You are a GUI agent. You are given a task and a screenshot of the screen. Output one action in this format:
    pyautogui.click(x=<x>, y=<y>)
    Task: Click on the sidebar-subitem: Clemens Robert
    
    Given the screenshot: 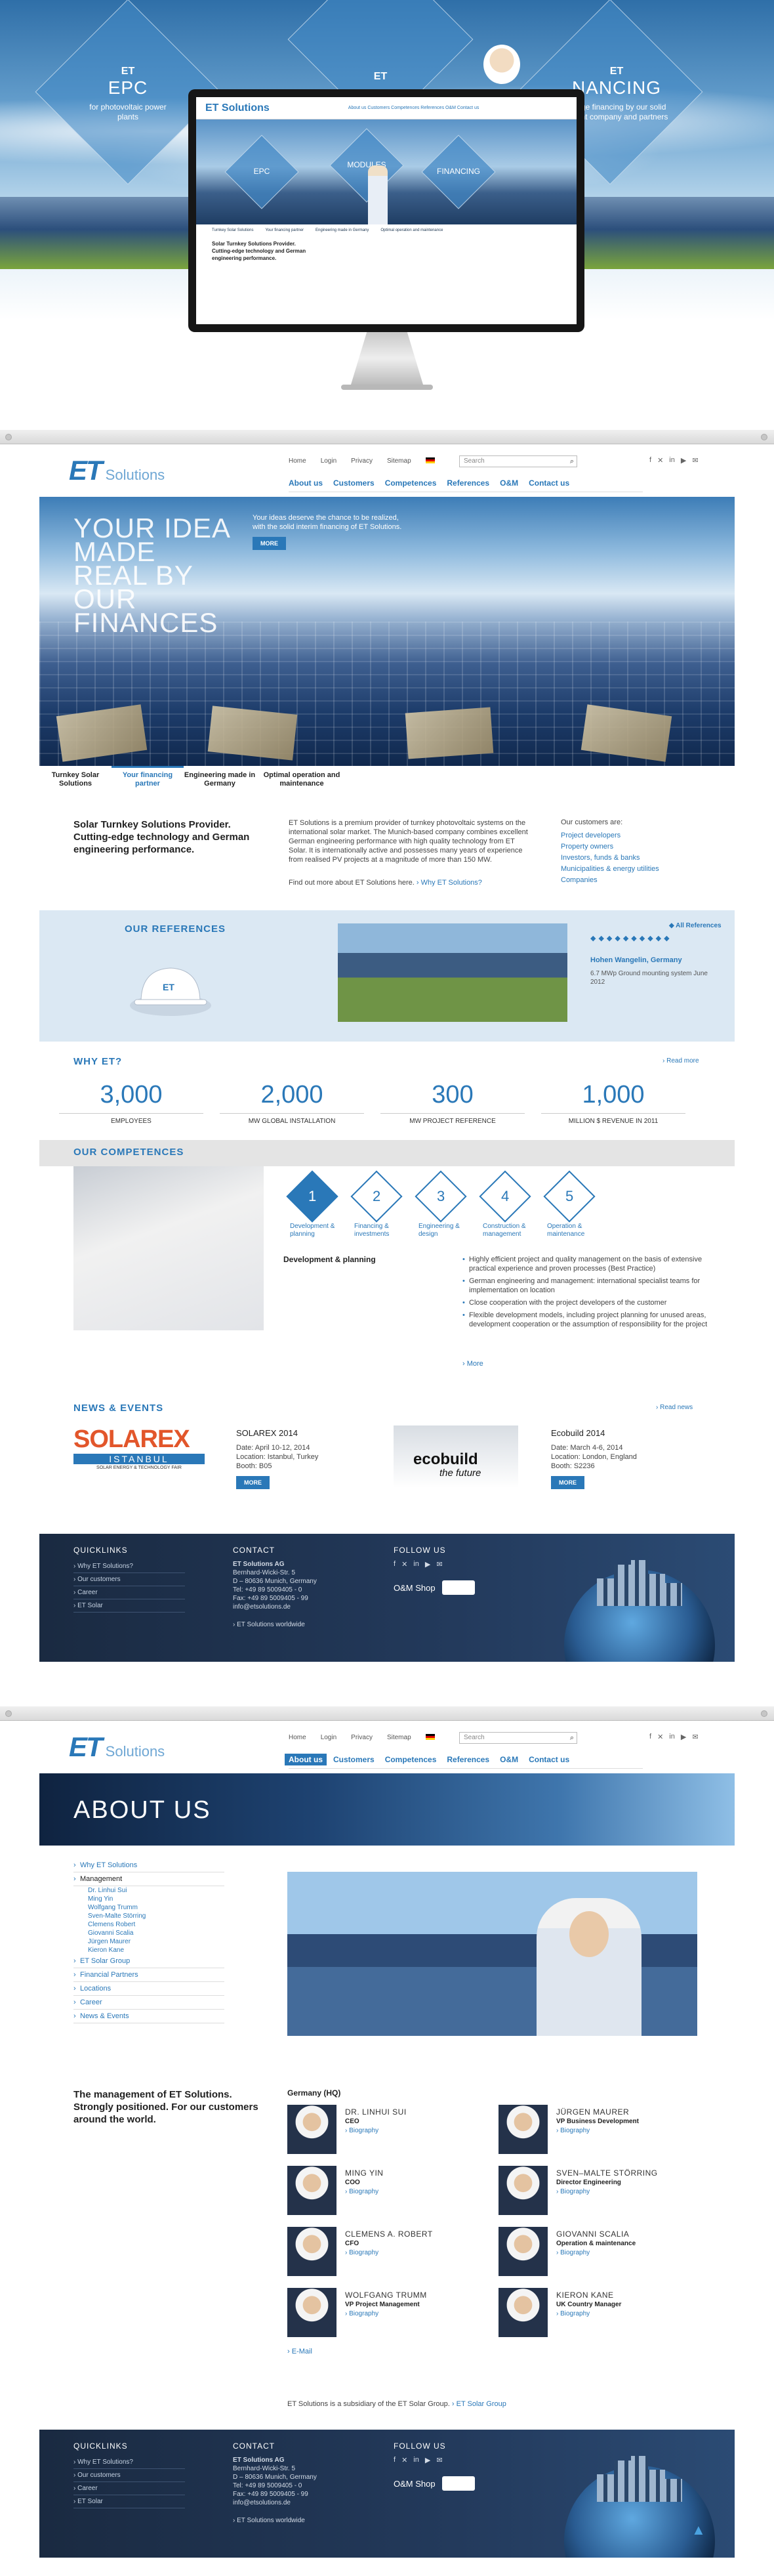 What is the action you would take?
    pyautogui.click(x=148, y=1924)
    